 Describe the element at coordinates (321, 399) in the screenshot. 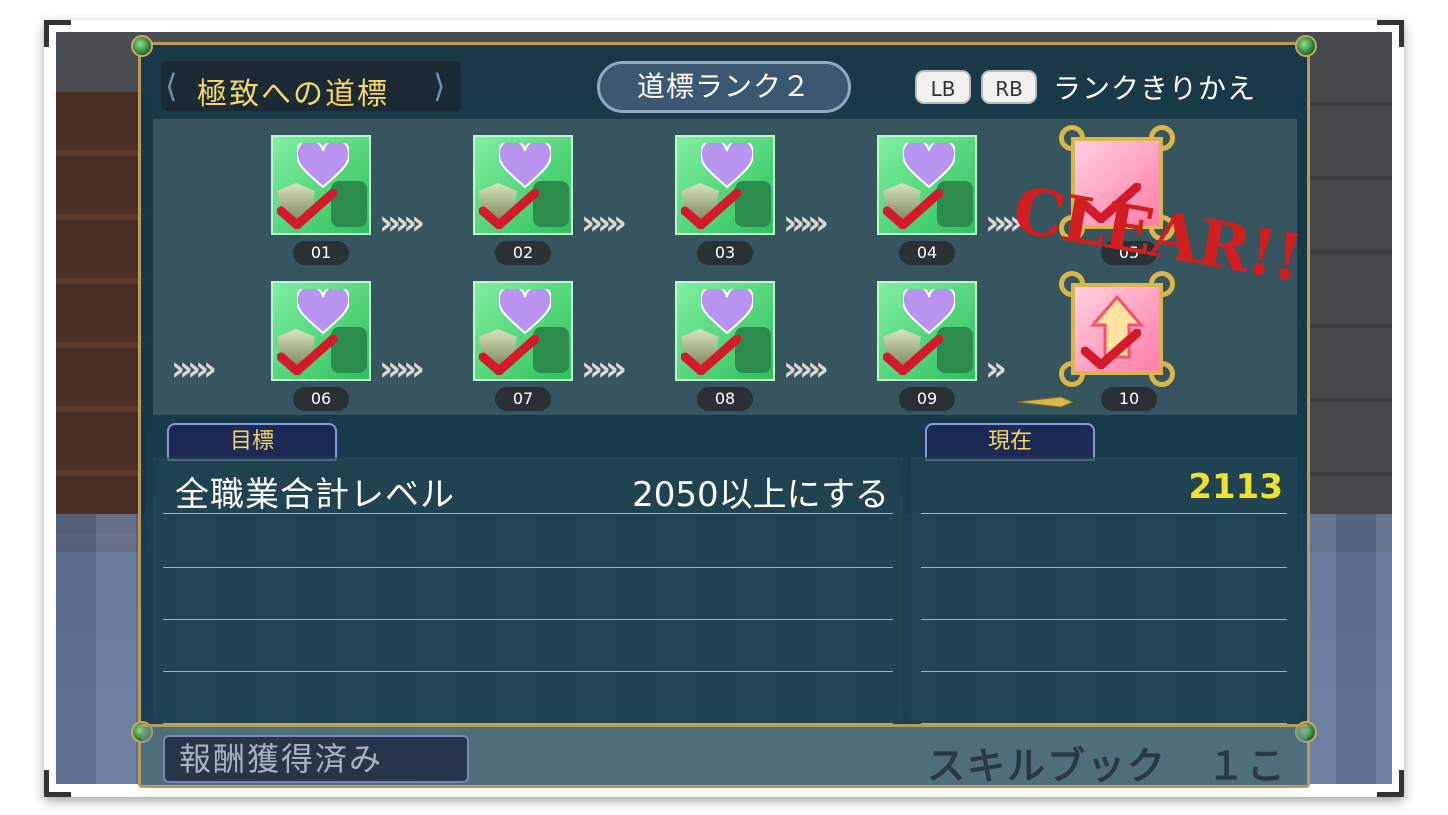

I see `milestone-label-06: 06` at that location.